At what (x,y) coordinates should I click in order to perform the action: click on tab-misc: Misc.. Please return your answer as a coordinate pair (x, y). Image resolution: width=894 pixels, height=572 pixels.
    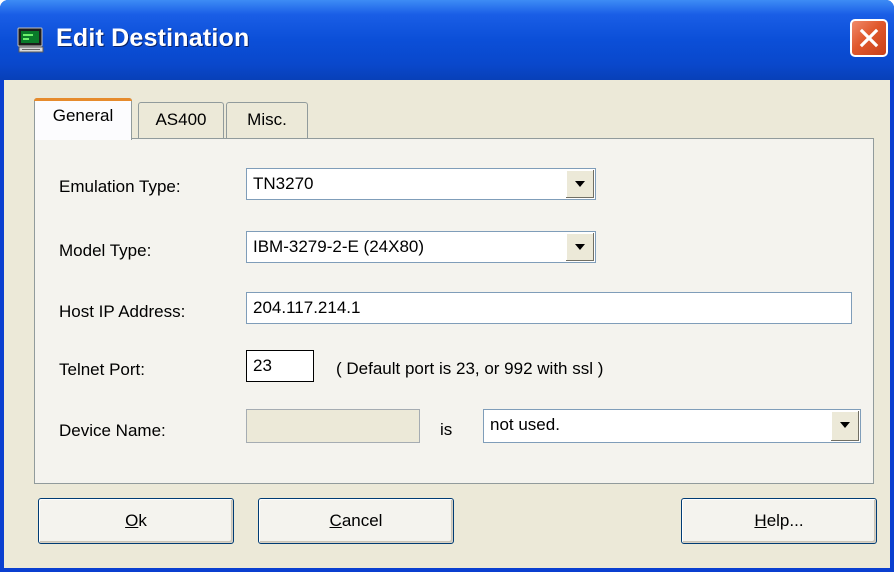
    Looking at the image, I should click on (267, 120).